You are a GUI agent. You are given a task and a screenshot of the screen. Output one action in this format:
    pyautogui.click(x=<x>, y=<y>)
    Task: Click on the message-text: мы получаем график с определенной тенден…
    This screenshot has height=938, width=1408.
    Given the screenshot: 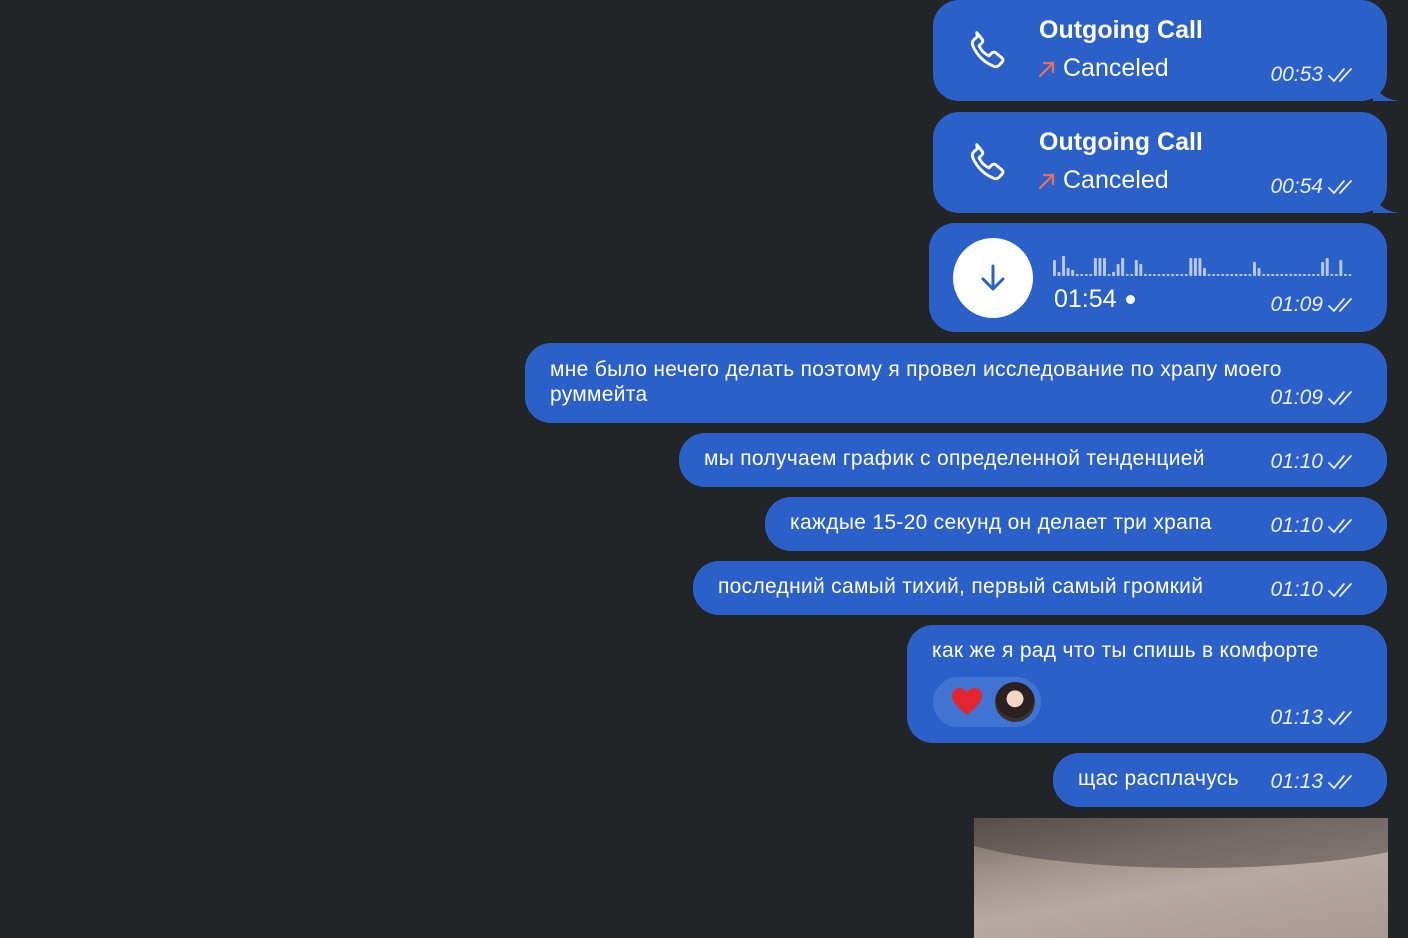 What is the action you would take?
    pyautogui.click(x=954, y=458)
    